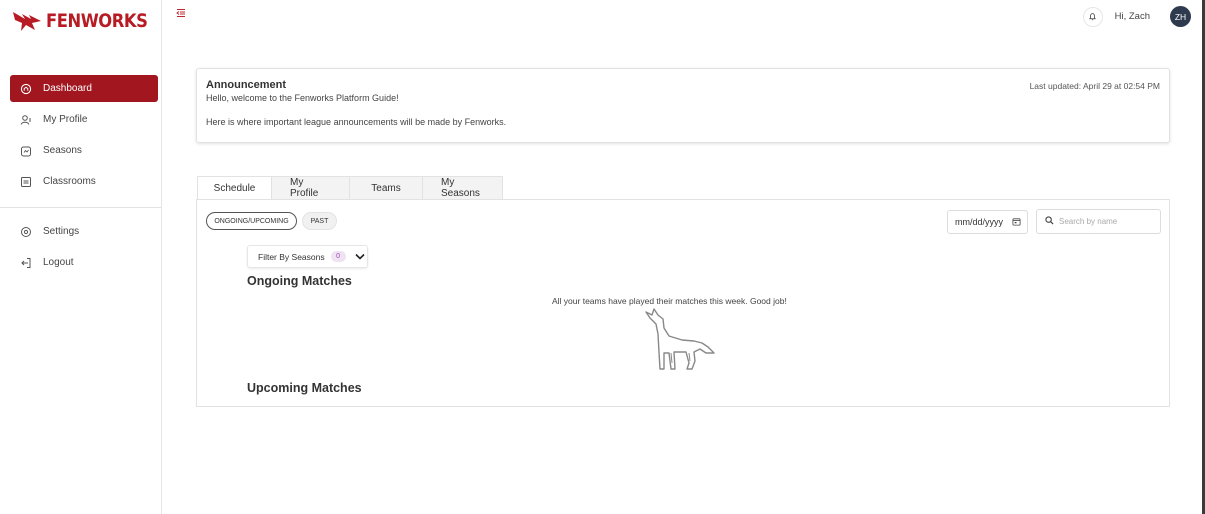 The image size is (1205, 514). I want to click on upcoming-matches-title: Upcoming Matches, so click(304, 388).